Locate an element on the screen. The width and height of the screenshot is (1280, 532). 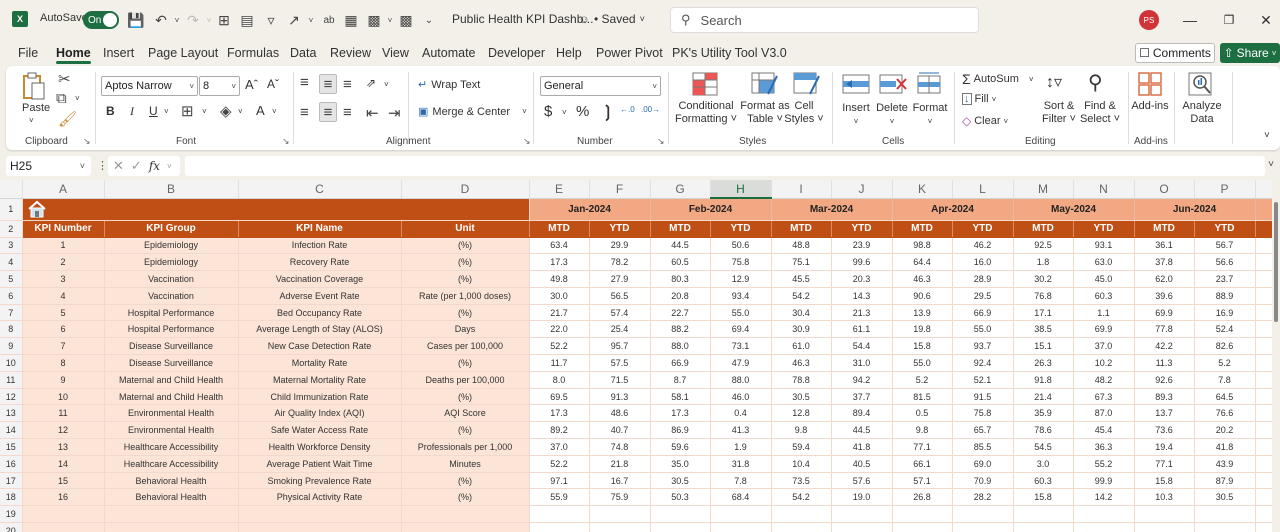
mtd-value-cell: 21.7 is located at coordinates (559, 313).